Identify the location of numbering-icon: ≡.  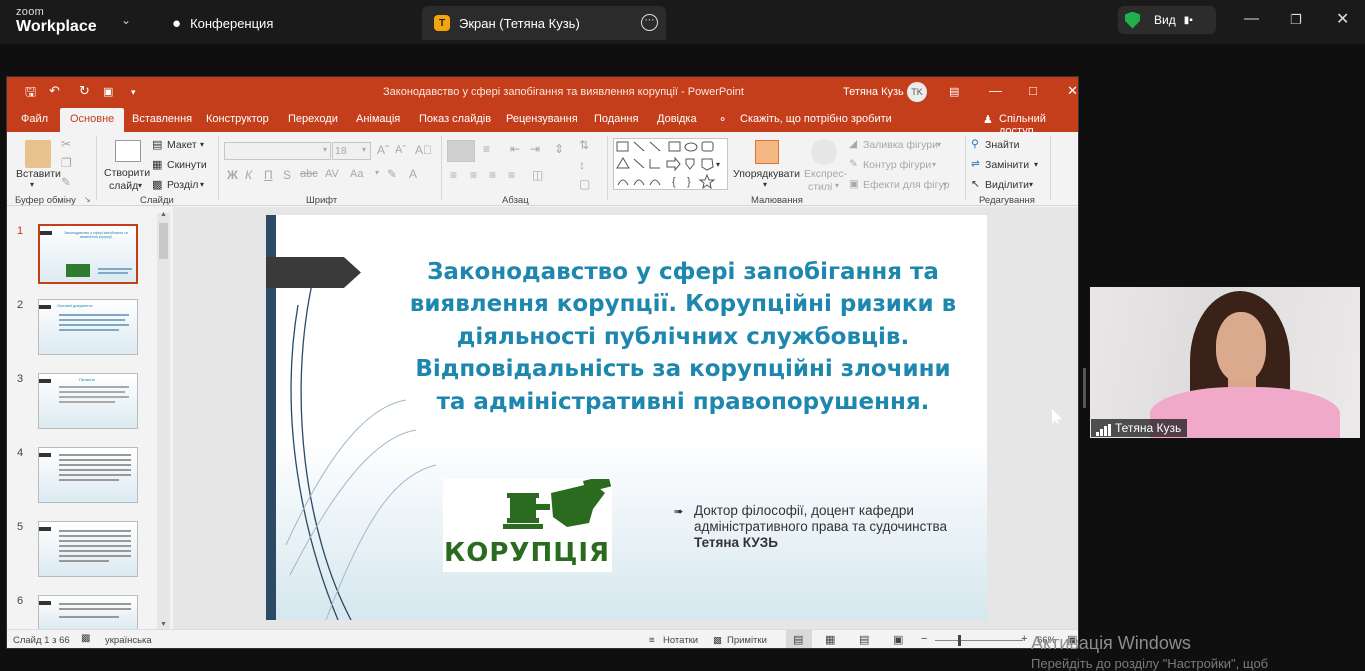
(486, 149).